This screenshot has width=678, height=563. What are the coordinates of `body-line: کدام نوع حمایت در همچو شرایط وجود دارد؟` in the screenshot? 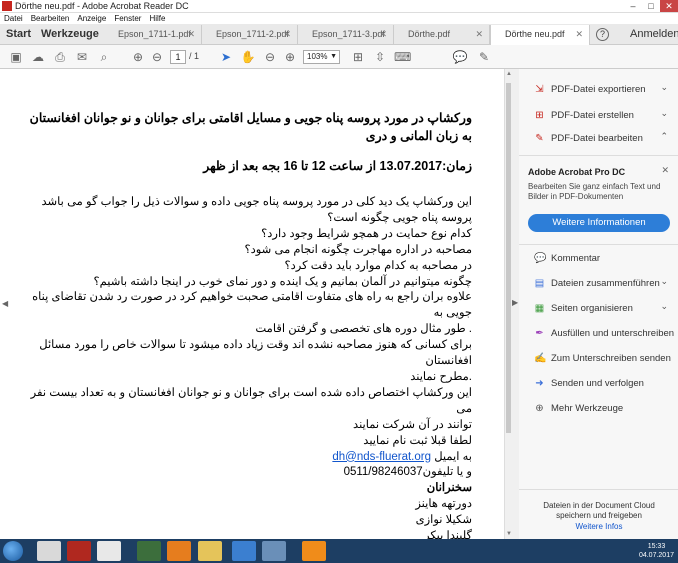 It's located at (366, 233).